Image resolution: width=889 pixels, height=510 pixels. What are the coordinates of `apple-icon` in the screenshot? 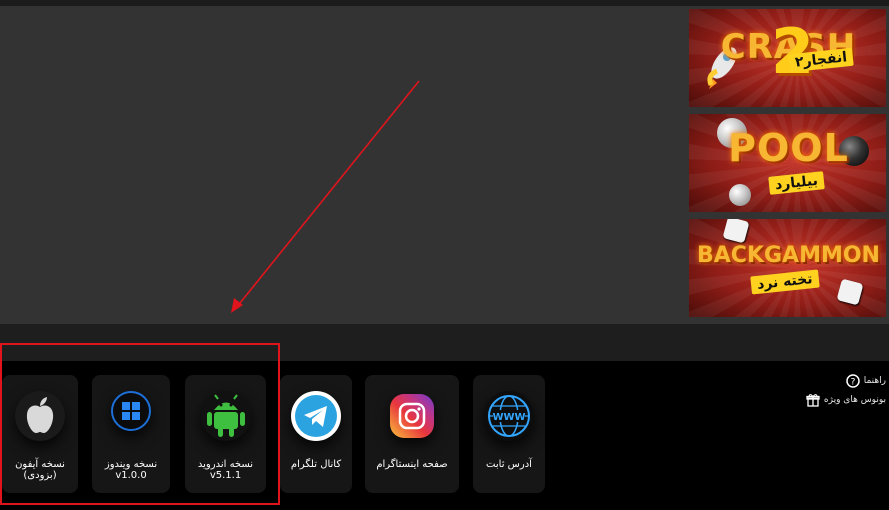 It's located at (40, 415).